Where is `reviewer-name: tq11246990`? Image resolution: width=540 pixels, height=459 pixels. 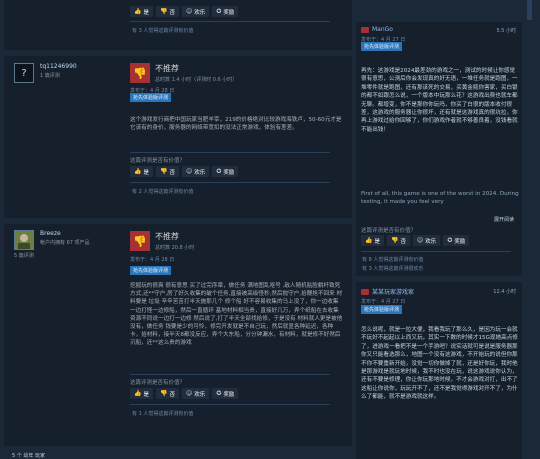
reviewer-name: tq11246990 is located at coordinates (58, 66).